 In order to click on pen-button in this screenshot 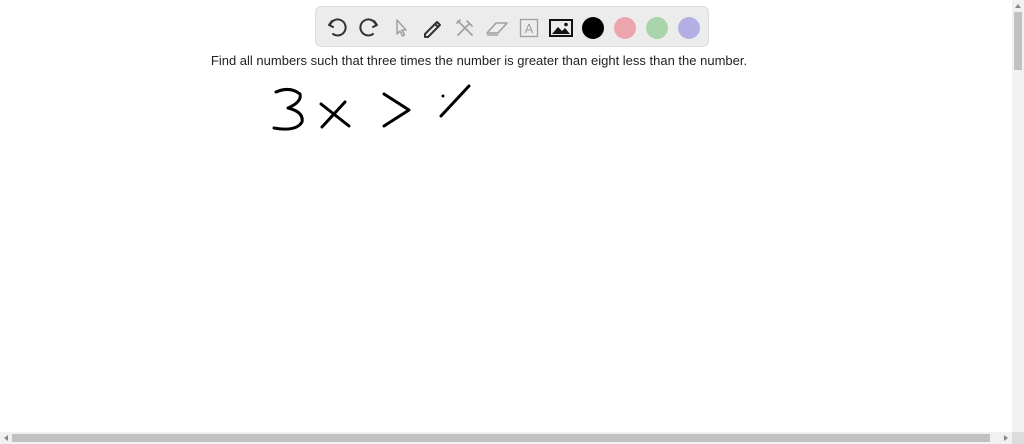, I will do `click(433, 27)`.